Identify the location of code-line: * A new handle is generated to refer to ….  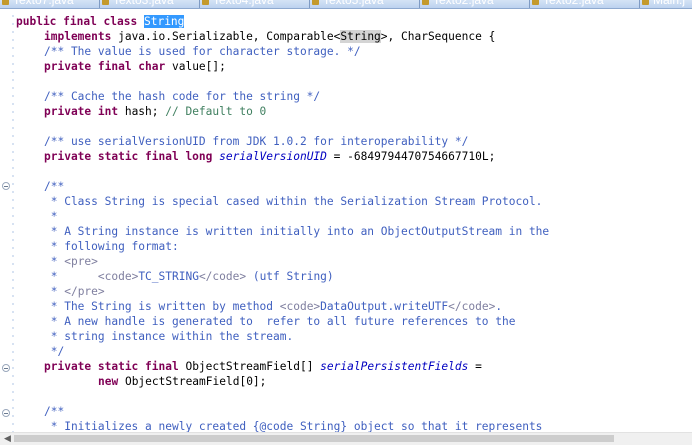
(280, 321).